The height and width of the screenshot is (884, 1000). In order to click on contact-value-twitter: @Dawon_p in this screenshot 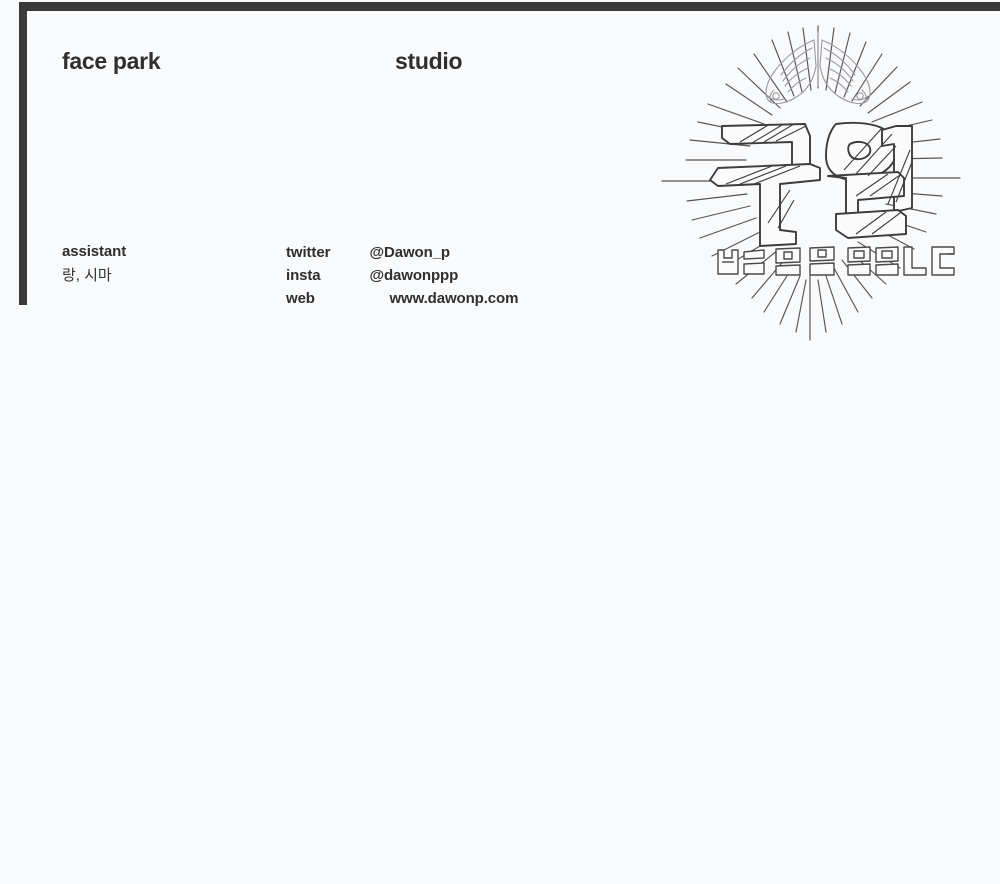, I will do `click(409, 252)`.